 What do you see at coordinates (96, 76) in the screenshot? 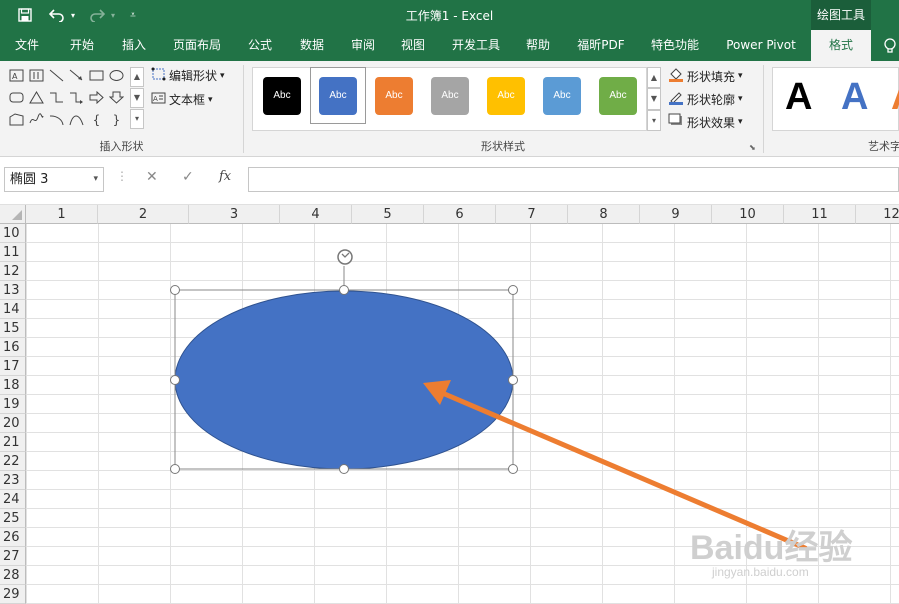
I see `rectangle-shape-icon` at bounding box center [96, 76].